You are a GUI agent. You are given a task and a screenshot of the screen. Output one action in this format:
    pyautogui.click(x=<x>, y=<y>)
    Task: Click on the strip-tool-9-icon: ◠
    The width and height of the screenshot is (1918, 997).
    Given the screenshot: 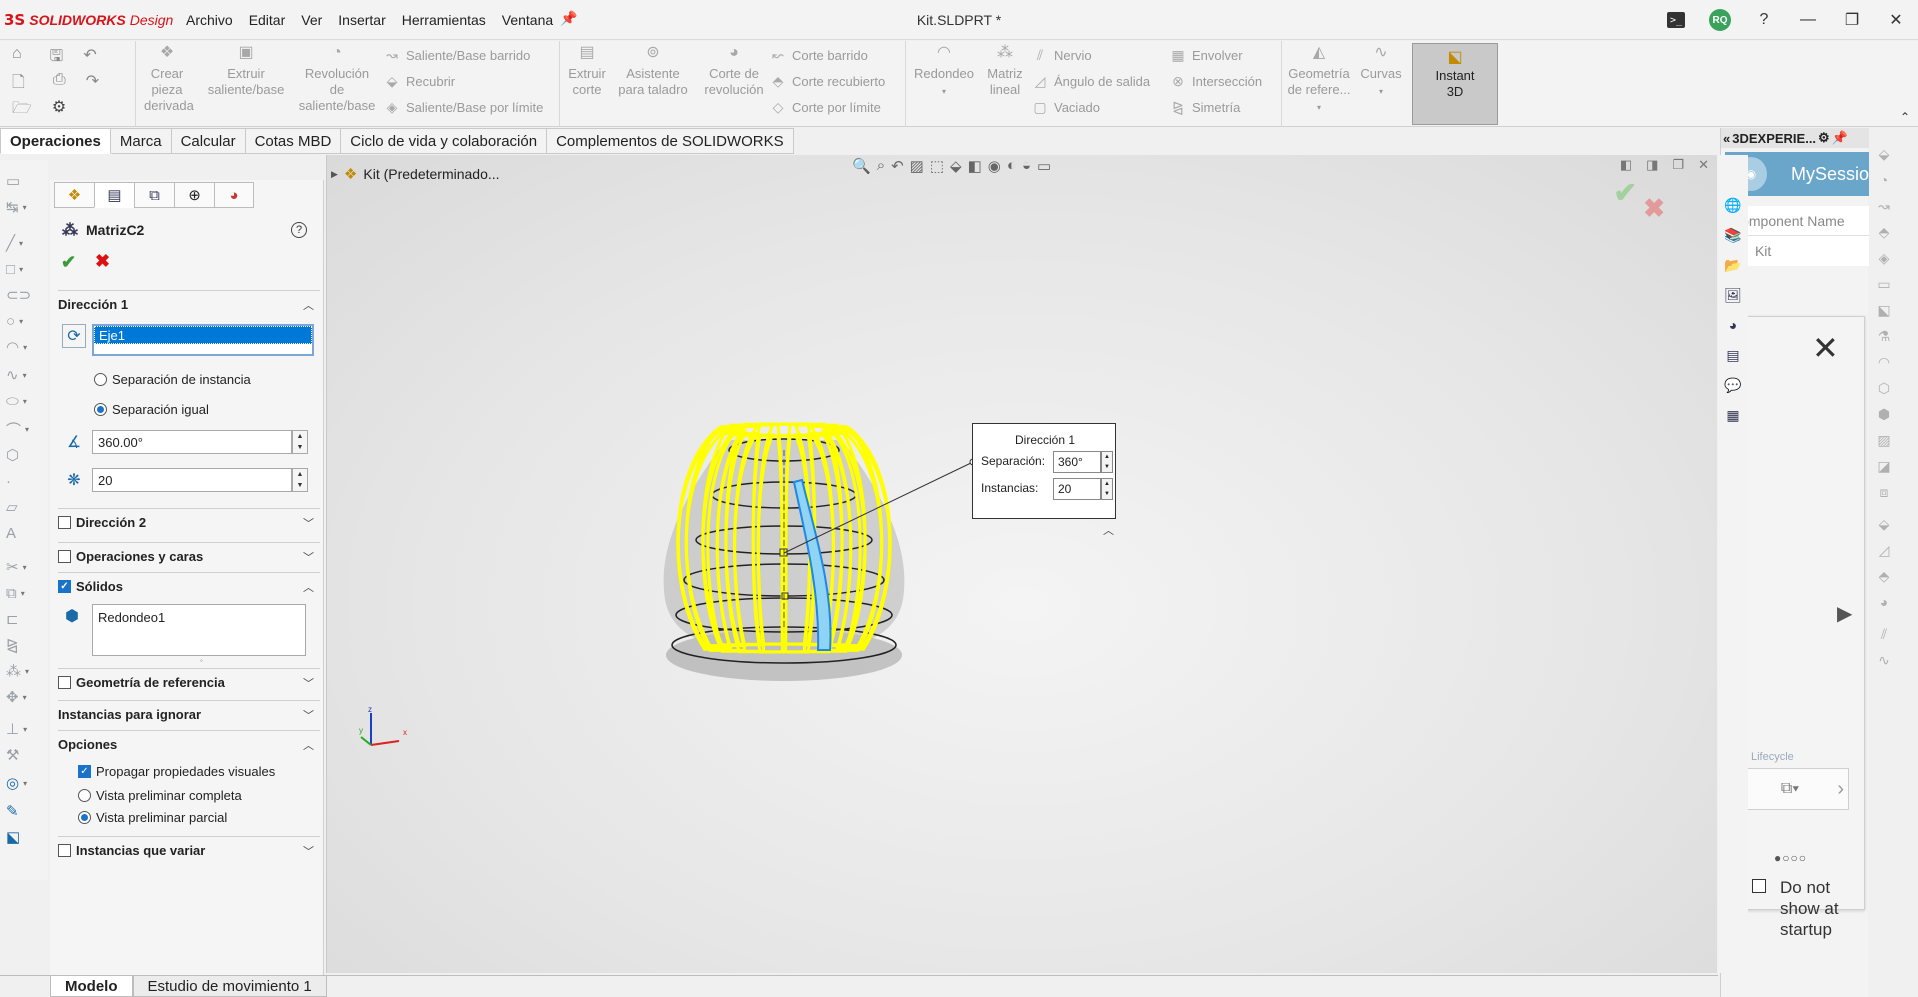 What is the action you would take?
    pyautogui.click(x=1884, y=362)
    